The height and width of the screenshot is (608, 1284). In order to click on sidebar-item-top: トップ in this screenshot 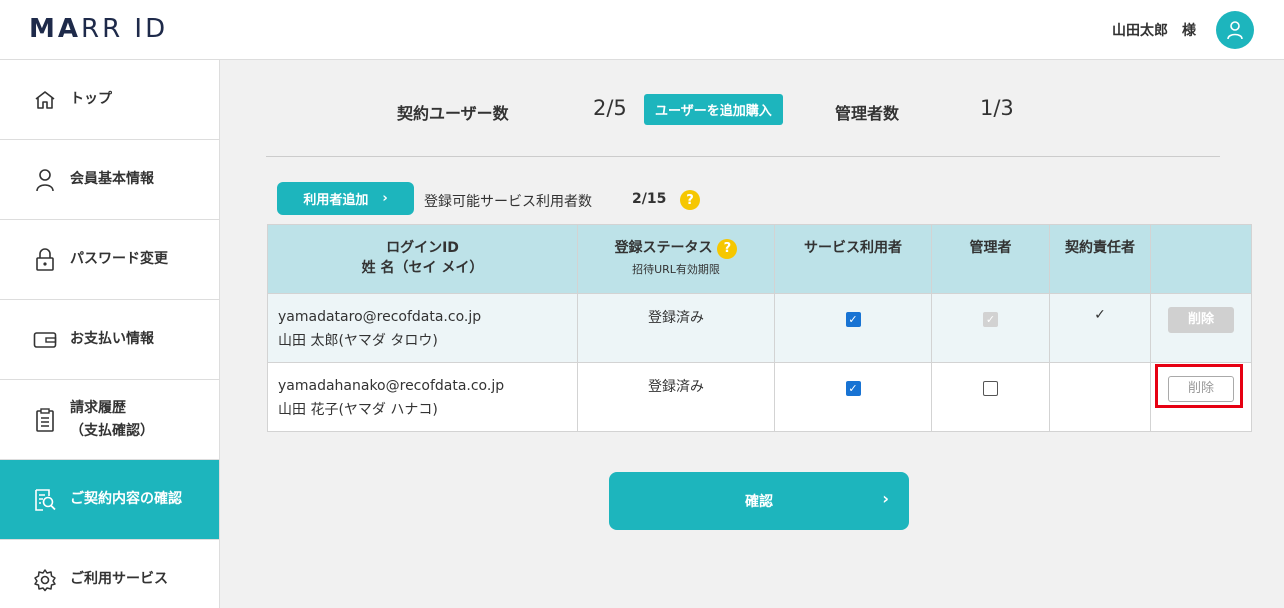, I will do `click(109, 100)`.